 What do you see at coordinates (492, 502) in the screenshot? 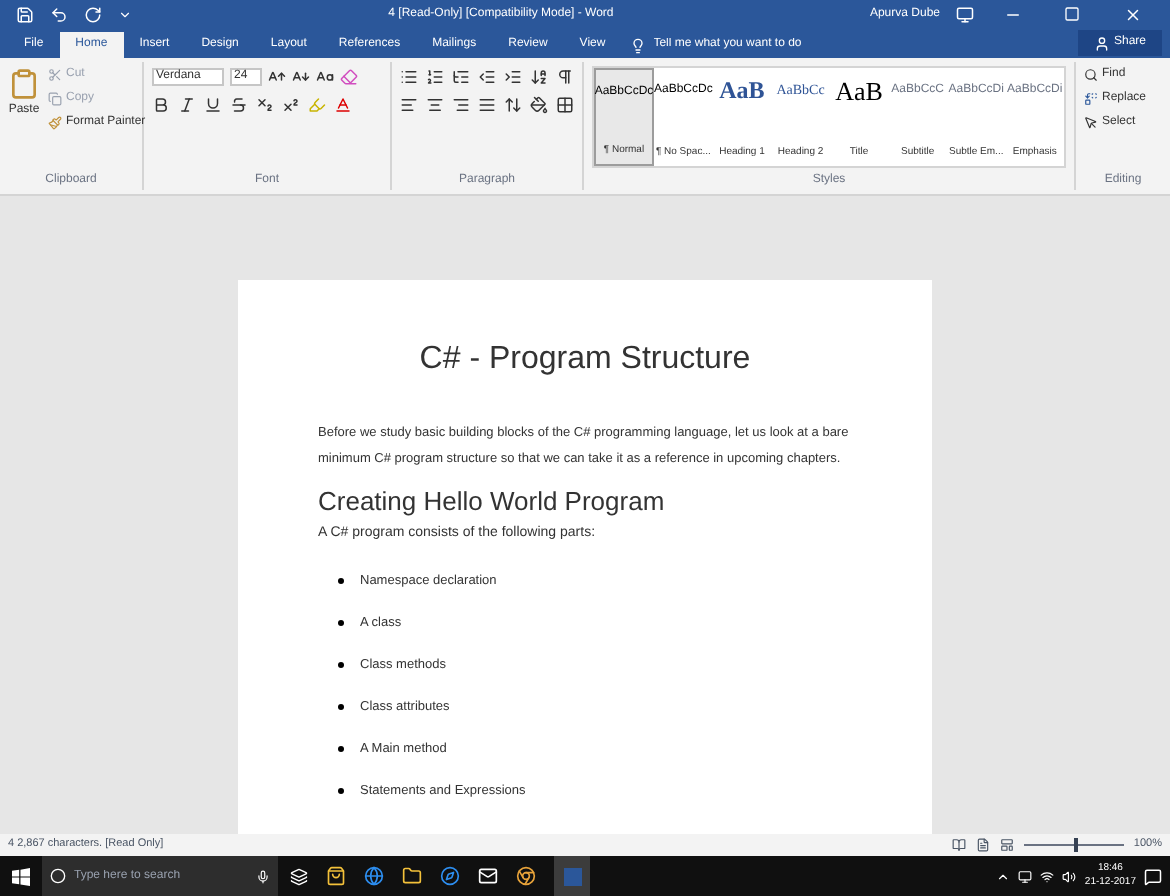
I see `document-heading: Creating Hello World Program` at bounding box center [492, 502].